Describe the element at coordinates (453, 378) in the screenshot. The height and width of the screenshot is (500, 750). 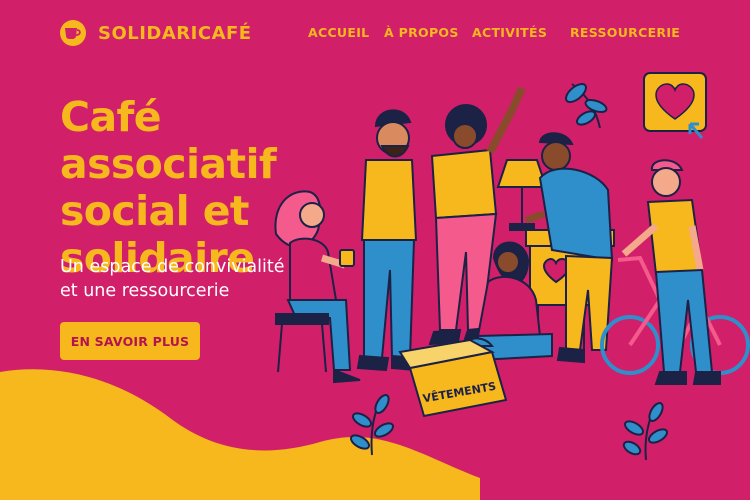
I see `clothes-box-icon: VÊTEMENTS` at that location.